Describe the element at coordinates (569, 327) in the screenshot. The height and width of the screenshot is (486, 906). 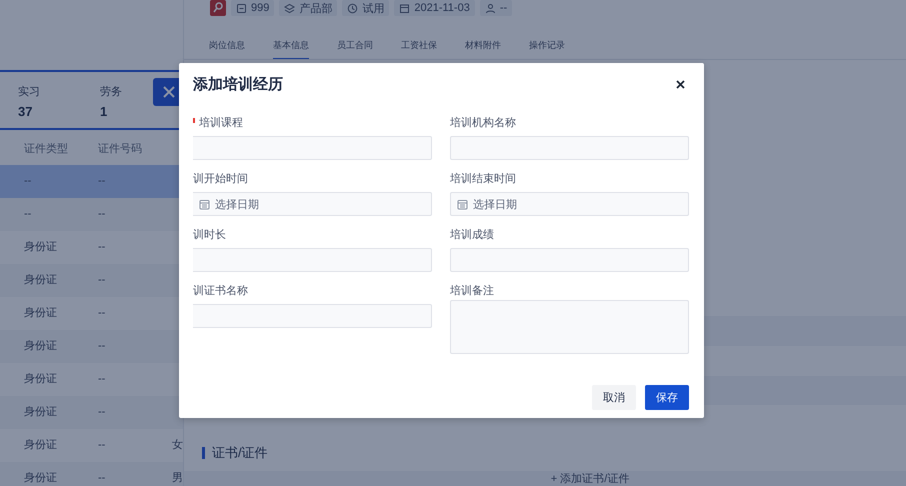
I see `text-area` at that location.